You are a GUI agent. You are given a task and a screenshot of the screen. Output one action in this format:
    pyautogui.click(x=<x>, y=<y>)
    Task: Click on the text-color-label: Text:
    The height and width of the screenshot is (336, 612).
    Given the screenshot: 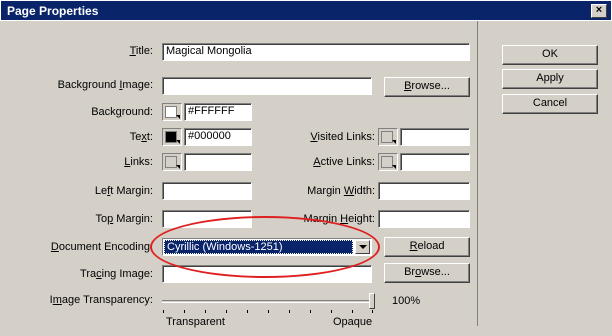 What is the action you would take?
    pyautogui.click(x=141, y=137)
    